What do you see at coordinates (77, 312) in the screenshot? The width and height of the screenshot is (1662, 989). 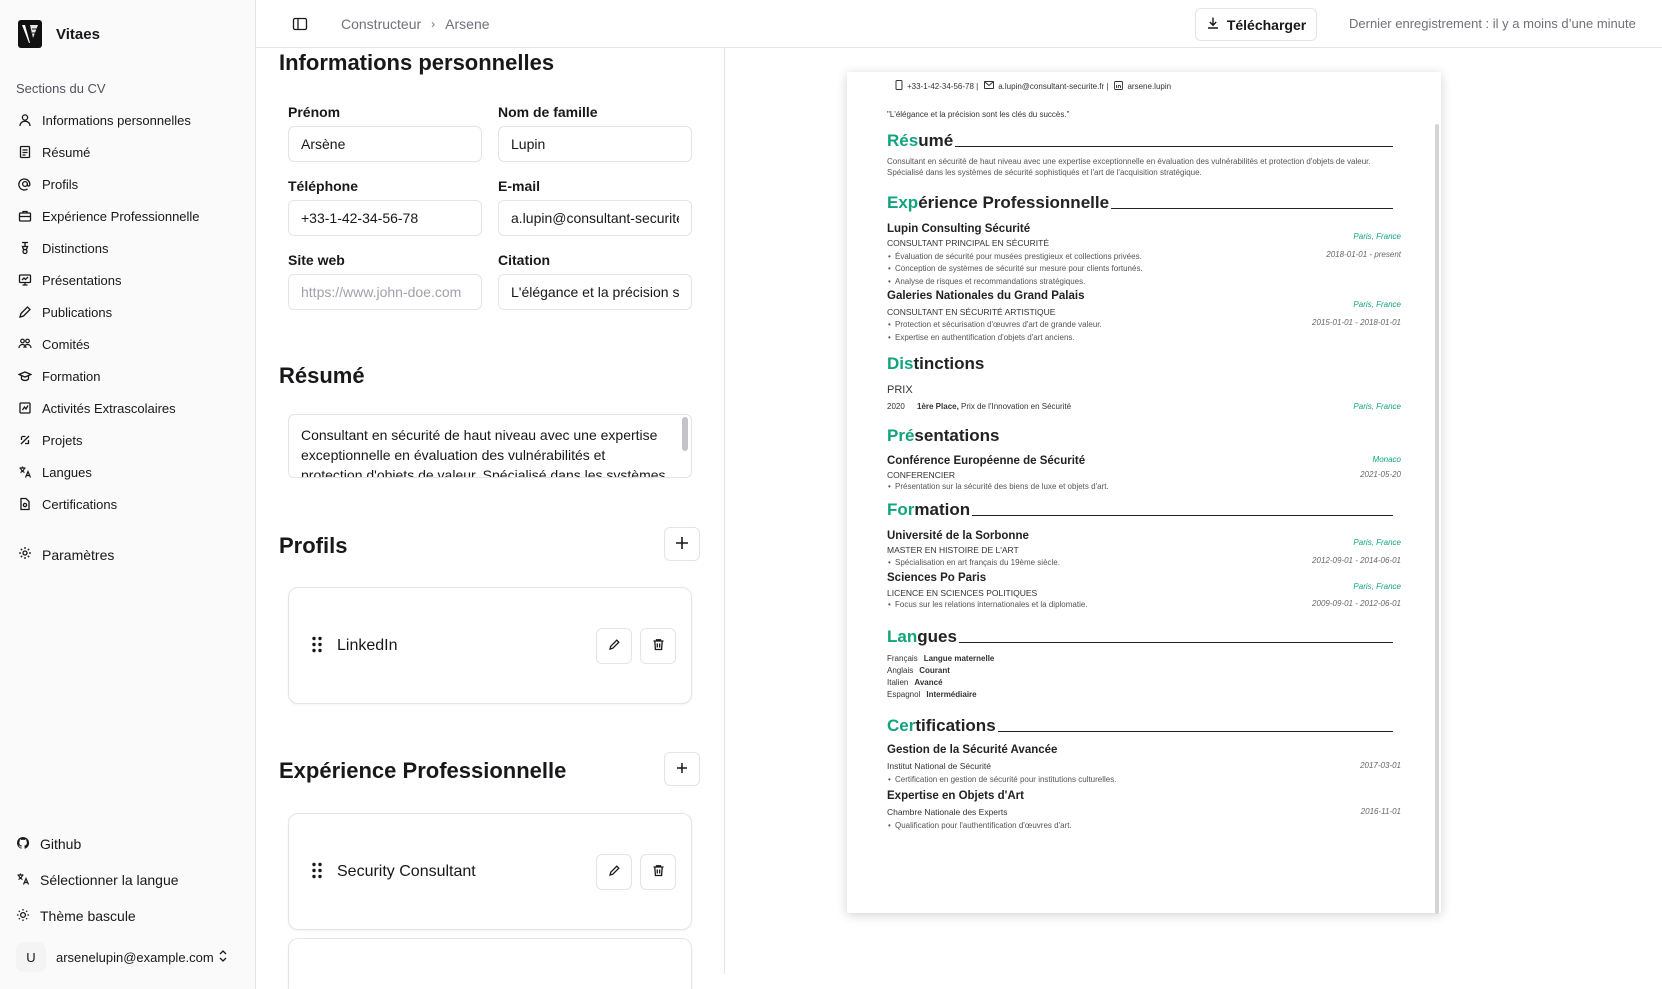 I see `sidebar-item-label: Publications` at bounding box center [77, 312].